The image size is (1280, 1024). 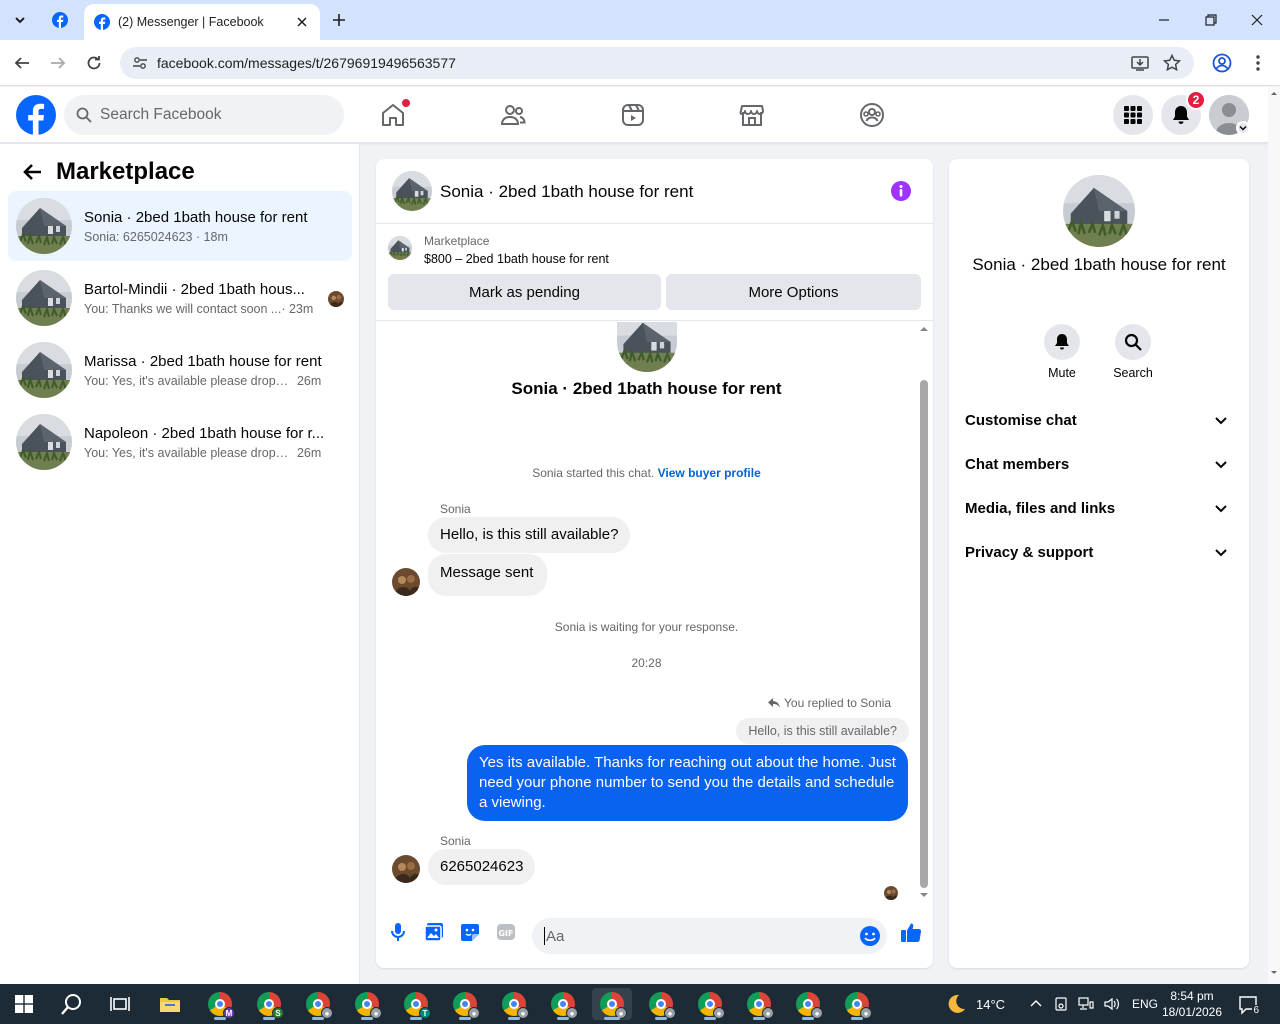 I want to click on attach-photo-icon, so click(x=434, y=932).